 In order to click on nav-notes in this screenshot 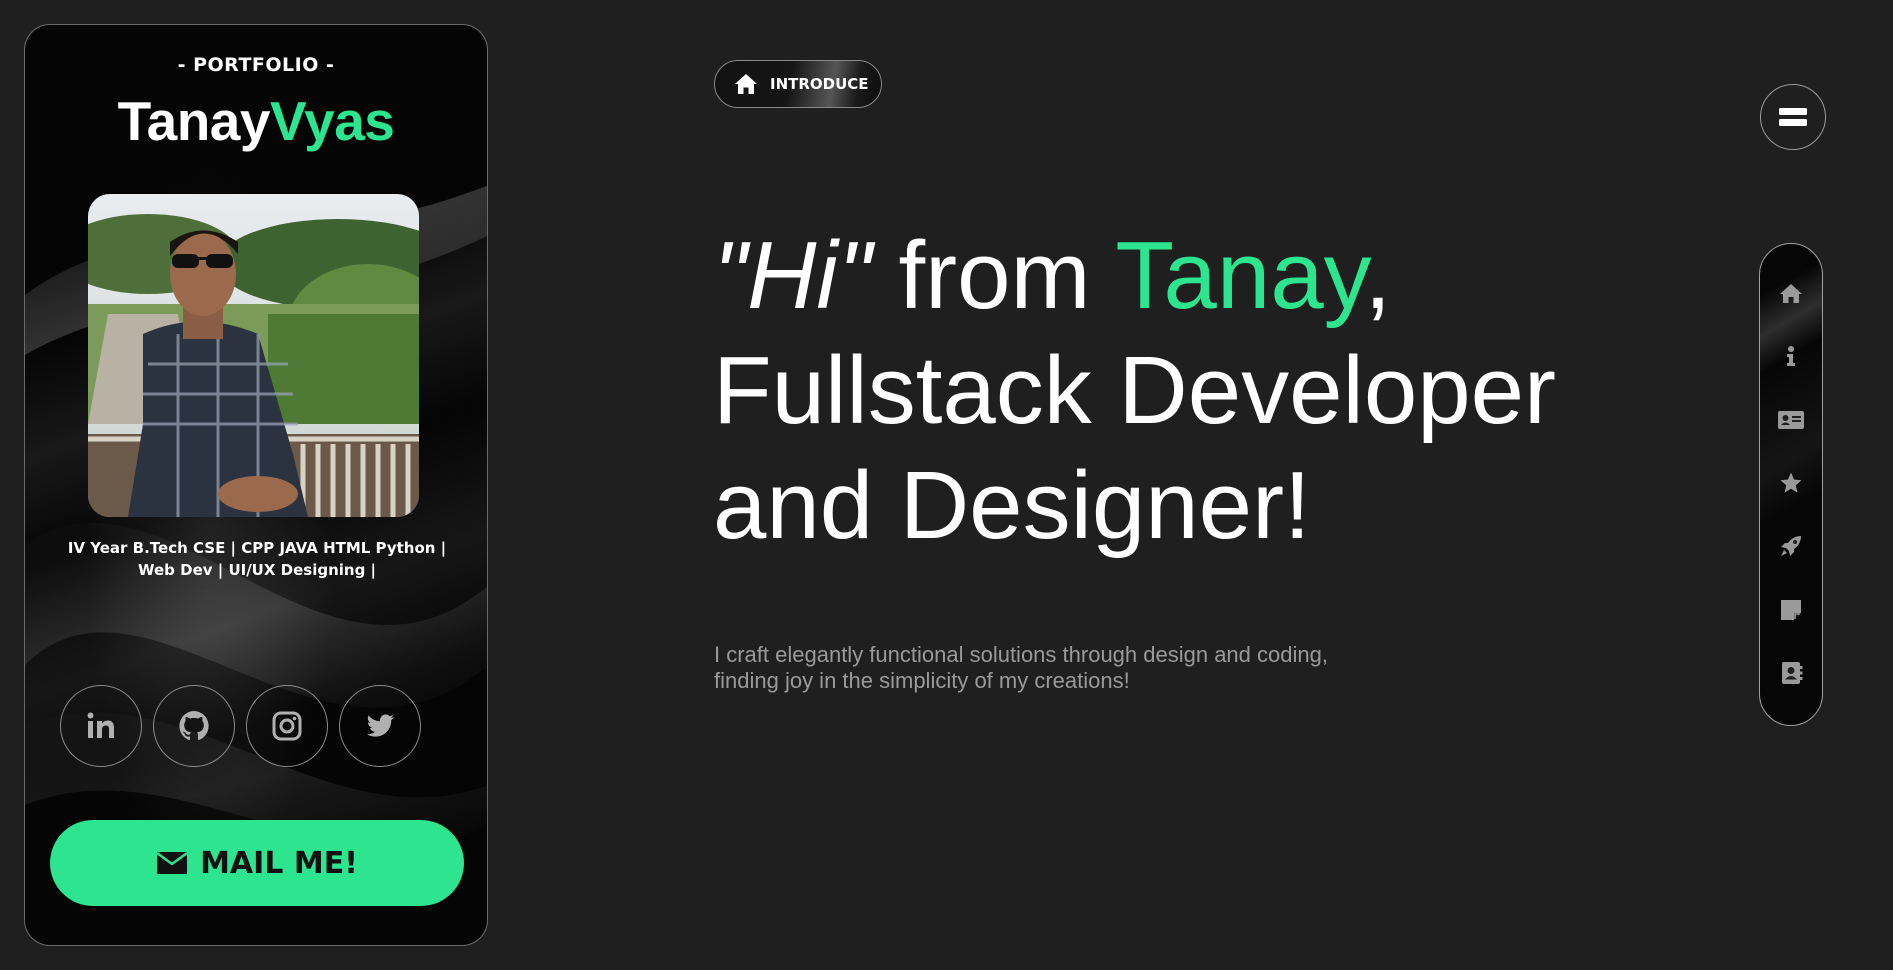, I will do `click(1791, 610)`.